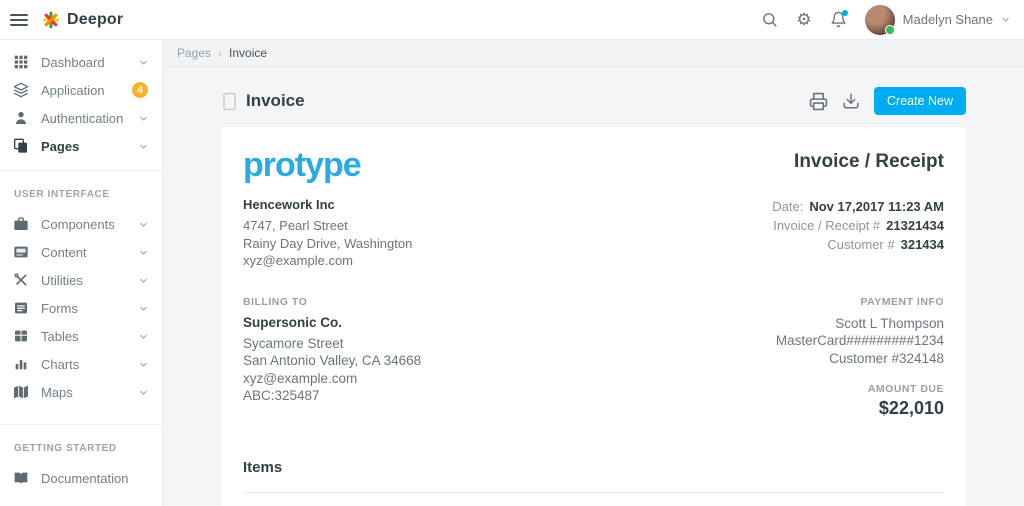 This screenshot has height=506, width=1024. I want to click on sidebar-item-maps: Maps, so click(81, 392).